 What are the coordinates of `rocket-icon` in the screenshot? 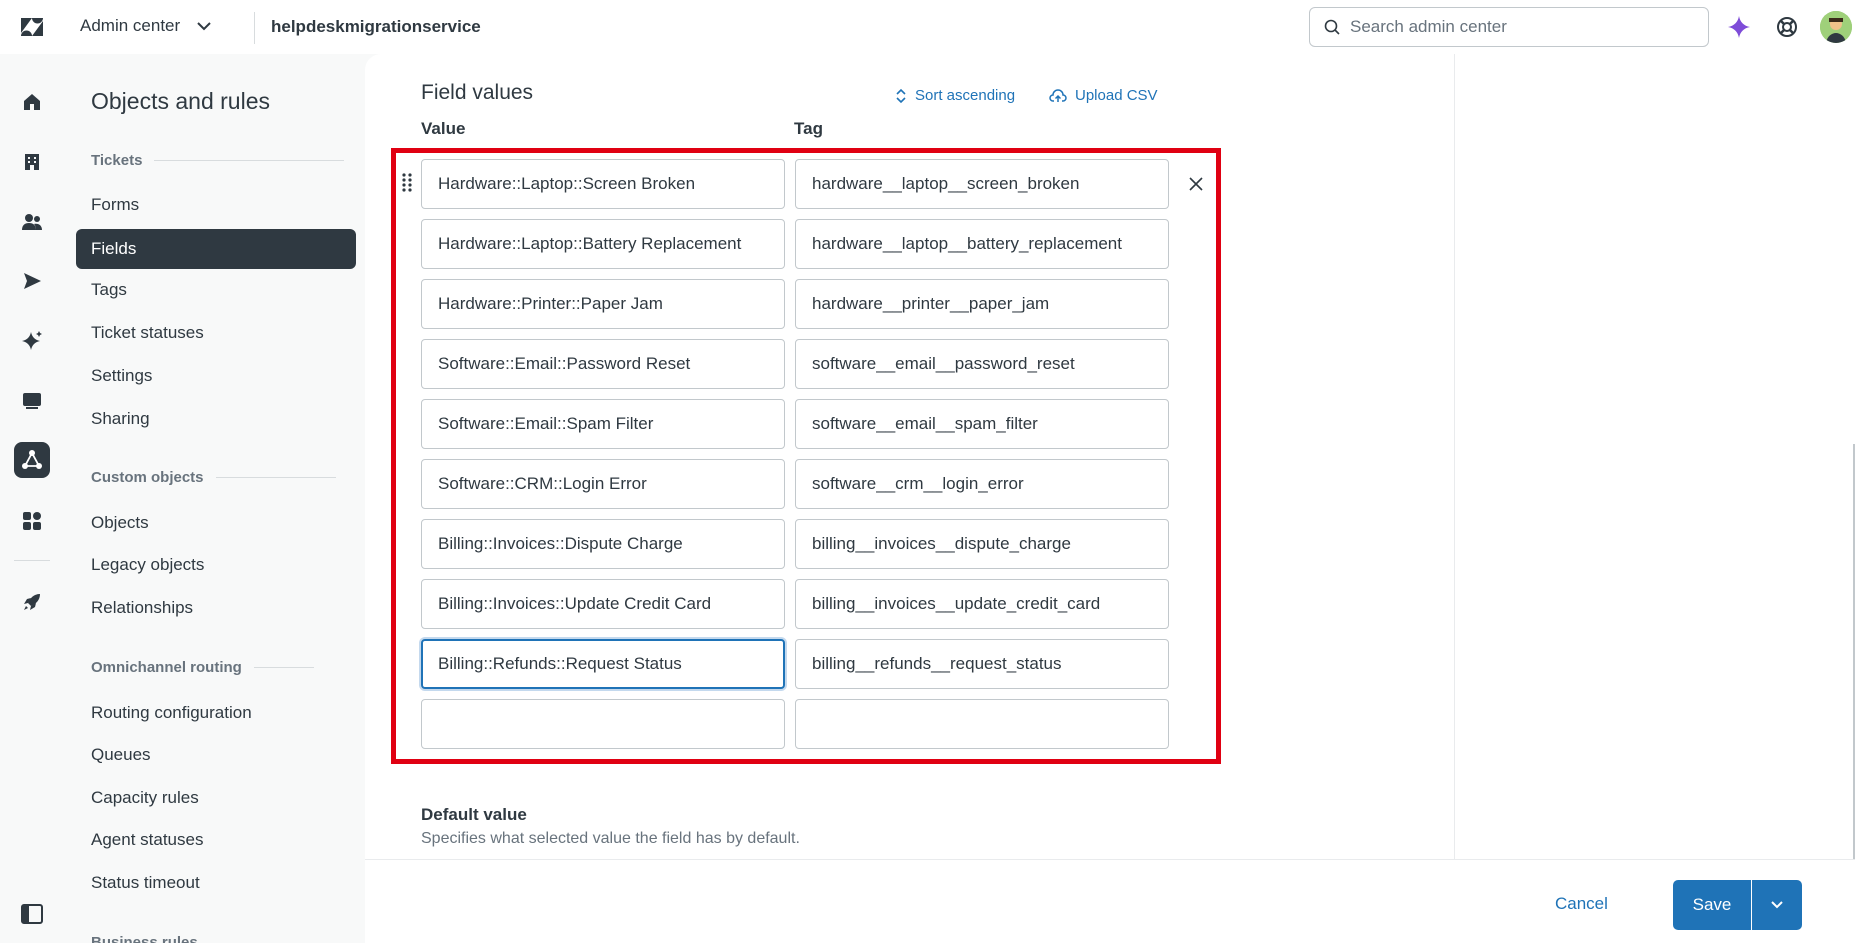 It's located at (32, 602).